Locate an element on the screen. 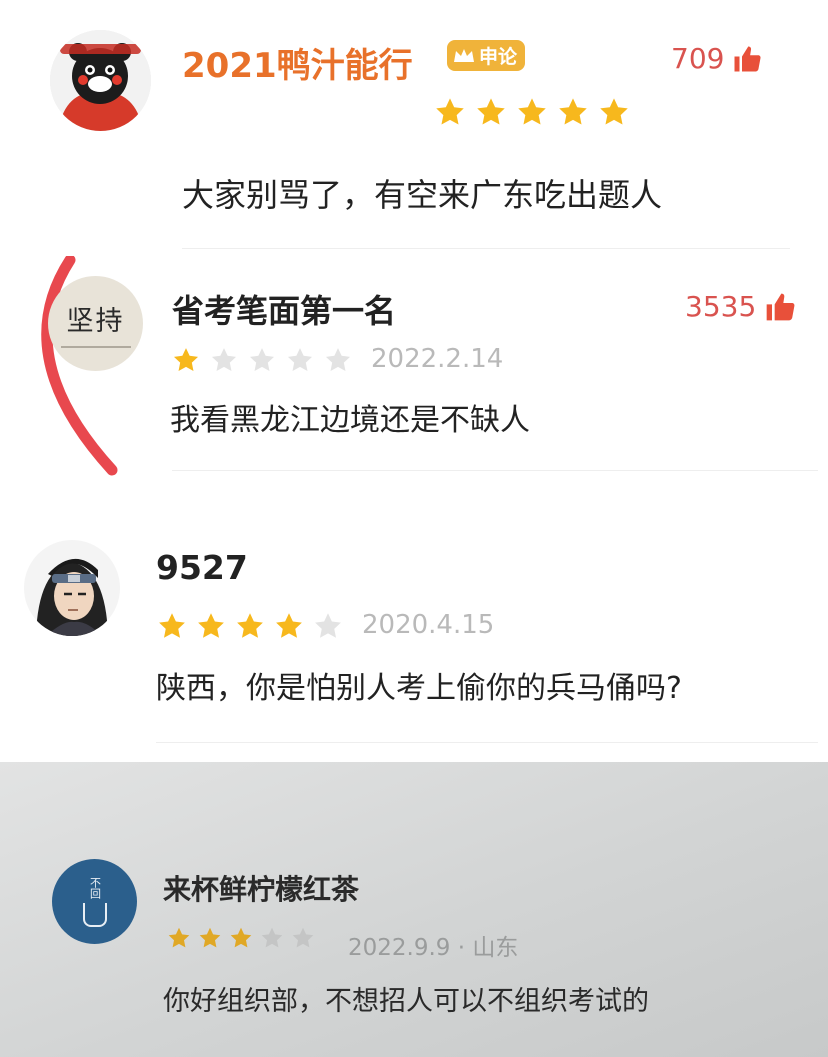 This screenshot has height=1057, width=828. username: 来杯鲜柠檬红茶 is located at coordinates (261, 888).